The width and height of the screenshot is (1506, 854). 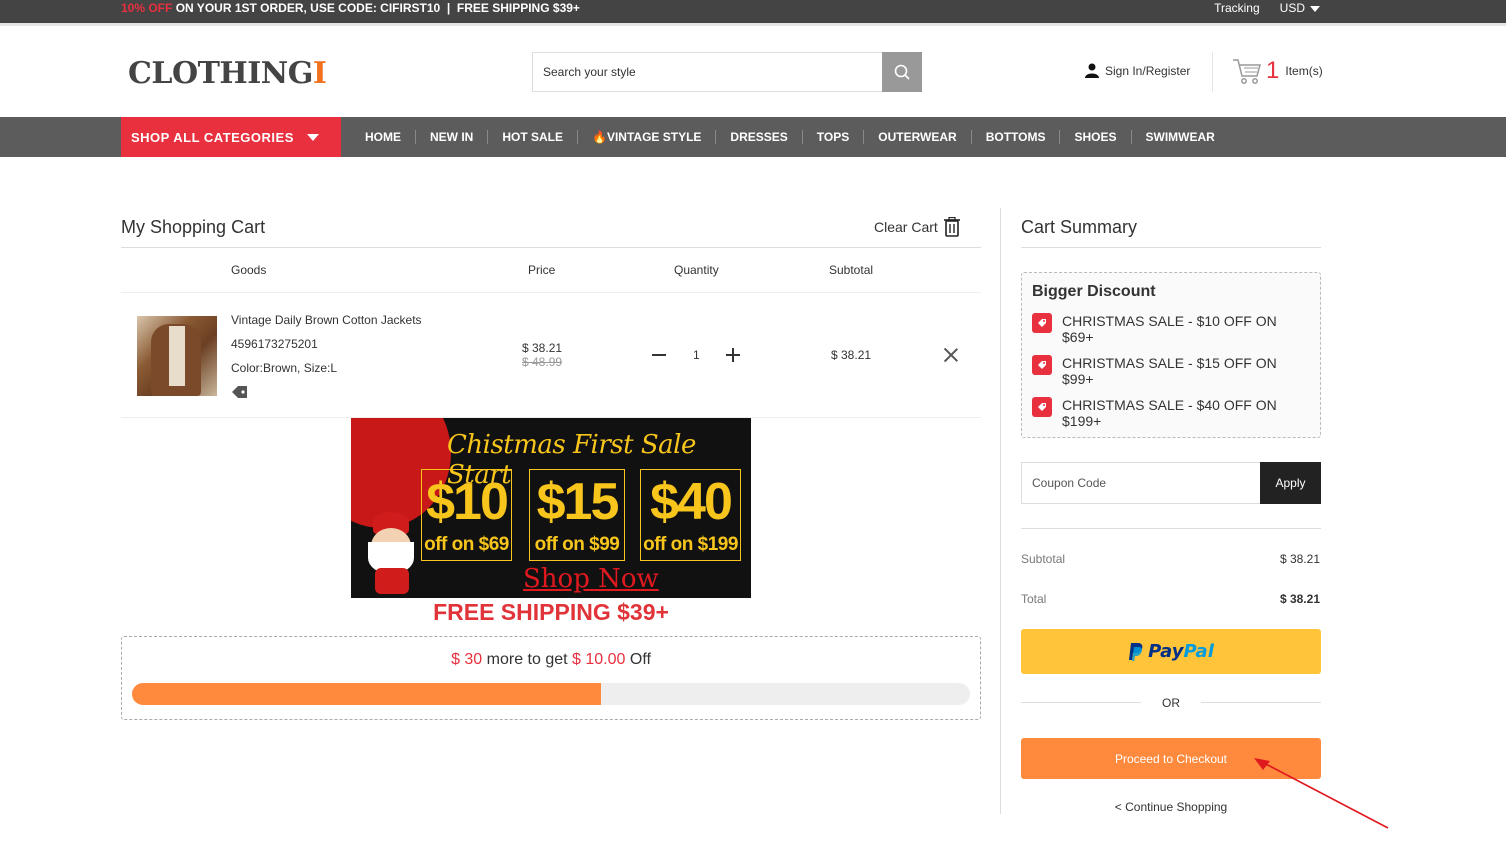 I want to click on apply-coupon-button: Apply, so click(x=1290, y=483).